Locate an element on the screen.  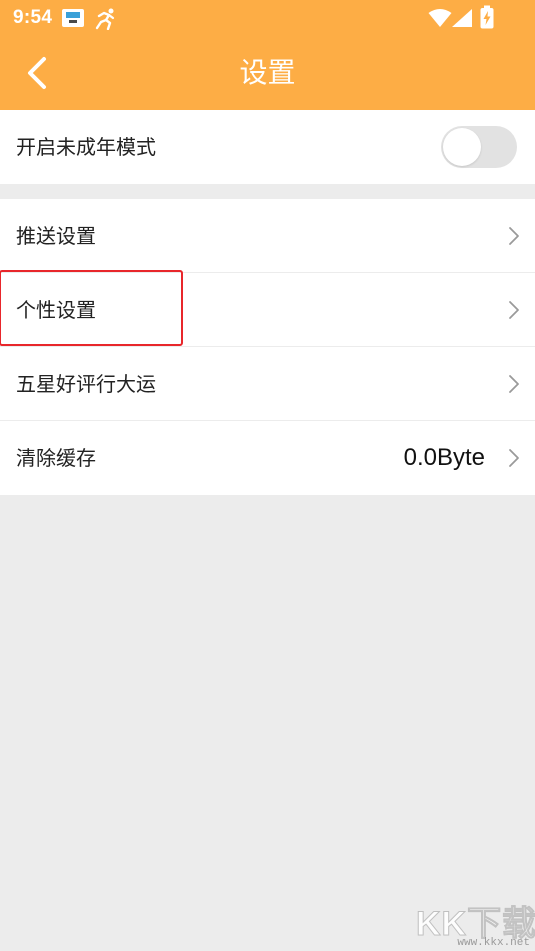
status-bar: 9:54 is located at coordinates (267, 18).